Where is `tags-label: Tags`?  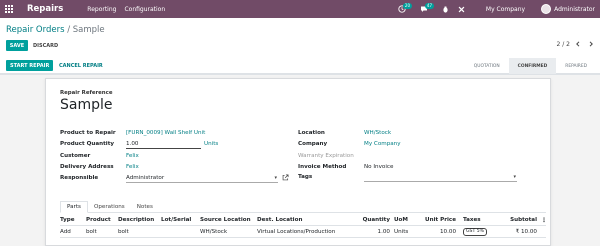 tags-label: Tags is located at coordinates (305, 177).